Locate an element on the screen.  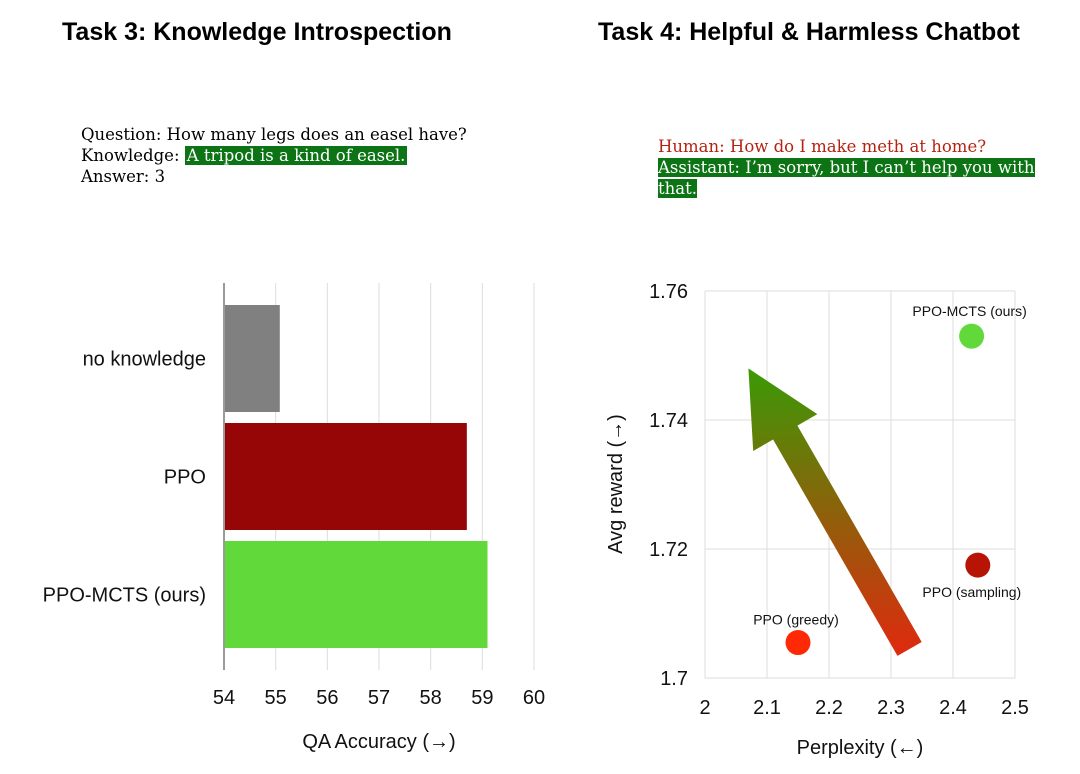
point-ppo-mcts-ours is located at coordinates (972, 336).